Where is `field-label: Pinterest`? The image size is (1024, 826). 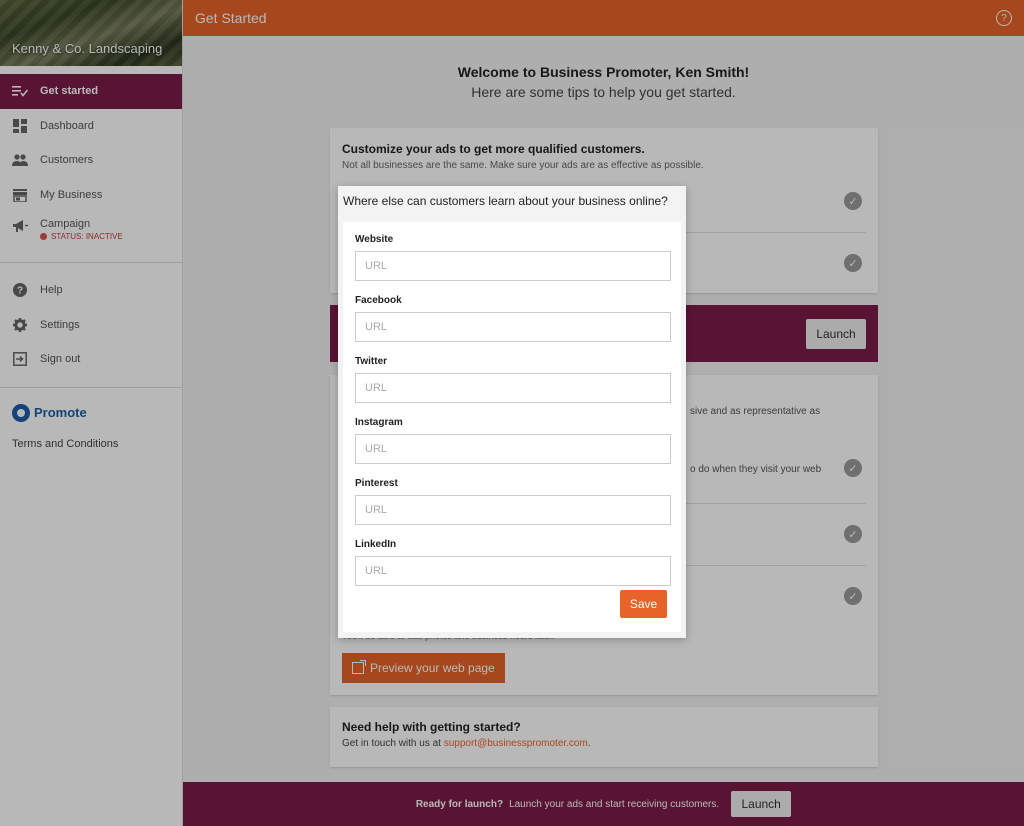 field-label: Pinterest is located at coordinates (376, 483).